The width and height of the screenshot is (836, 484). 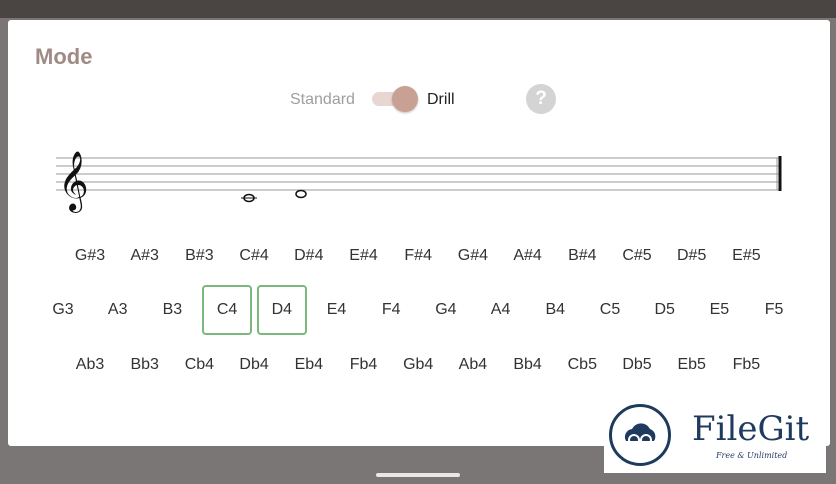 I want to click on note-button-ab3: Ab3, so click(x=90, y=365).